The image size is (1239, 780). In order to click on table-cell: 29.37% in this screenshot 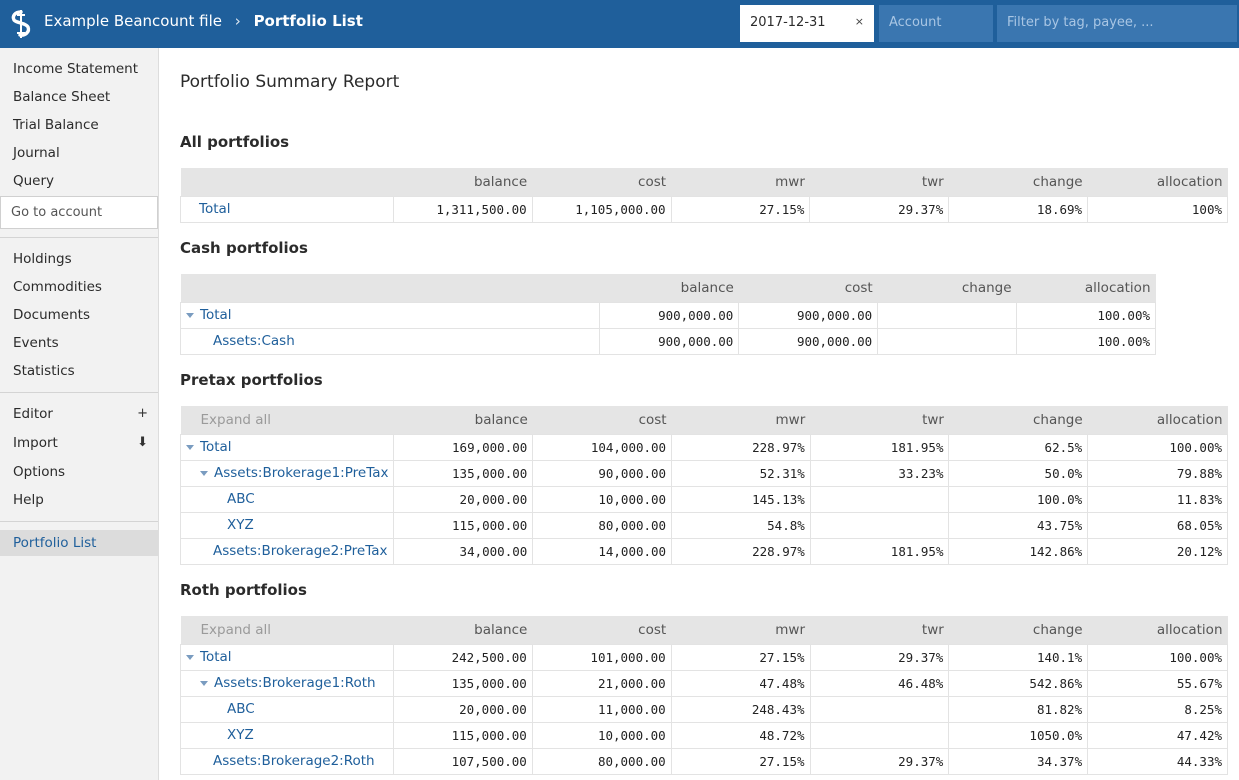, I will do `click(879, 657)`.